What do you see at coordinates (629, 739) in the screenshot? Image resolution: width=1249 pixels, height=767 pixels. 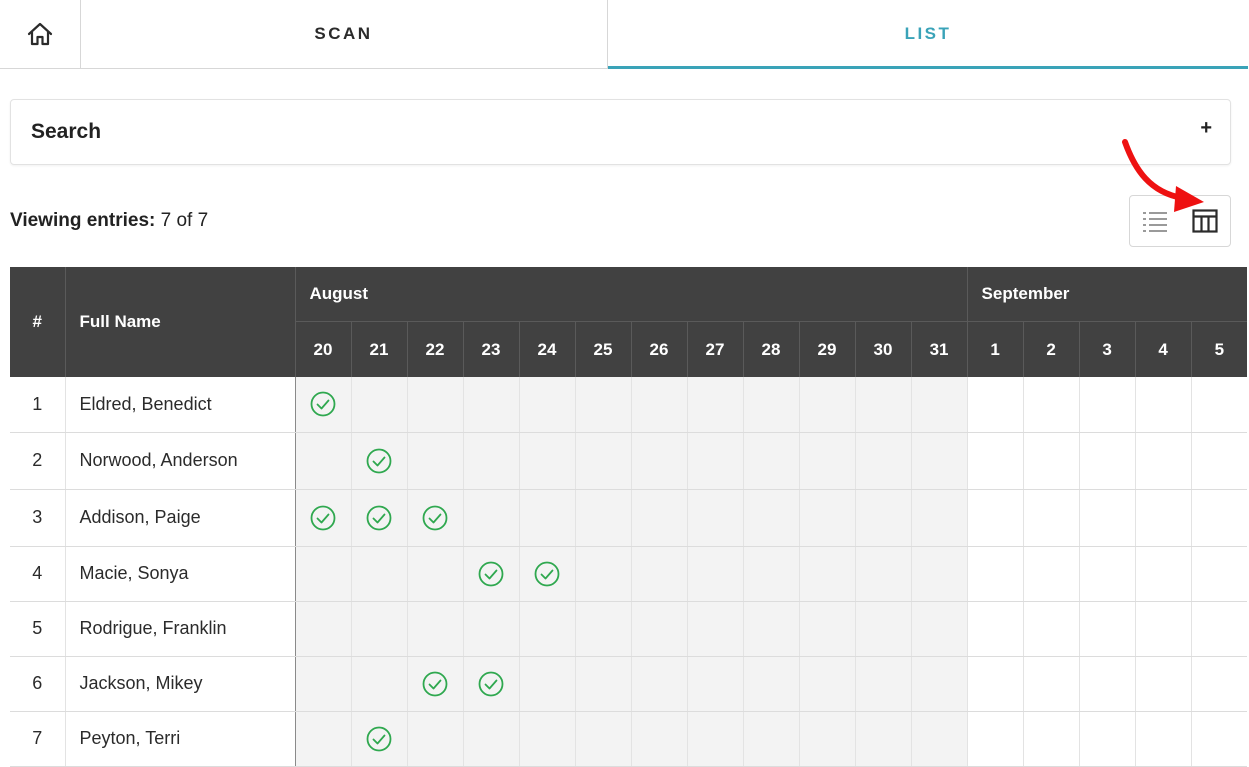 I see `table-row: 7 Peyton, Terri` at bounding box center [629, 739].